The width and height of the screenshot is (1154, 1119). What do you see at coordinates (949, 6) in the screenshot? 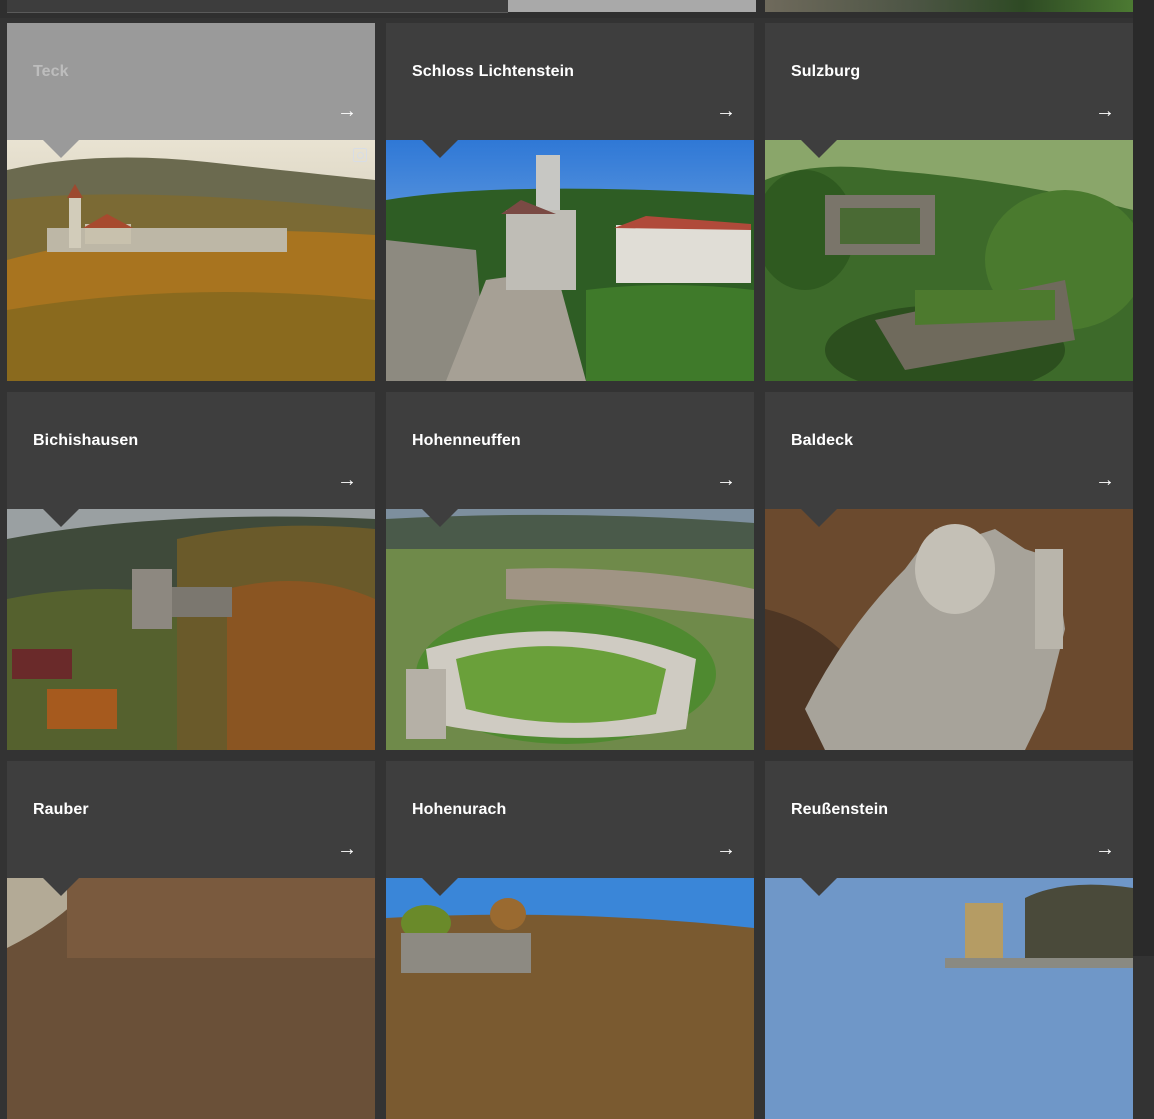
I see `partial-tile-image` at bounding box center [949, 6].